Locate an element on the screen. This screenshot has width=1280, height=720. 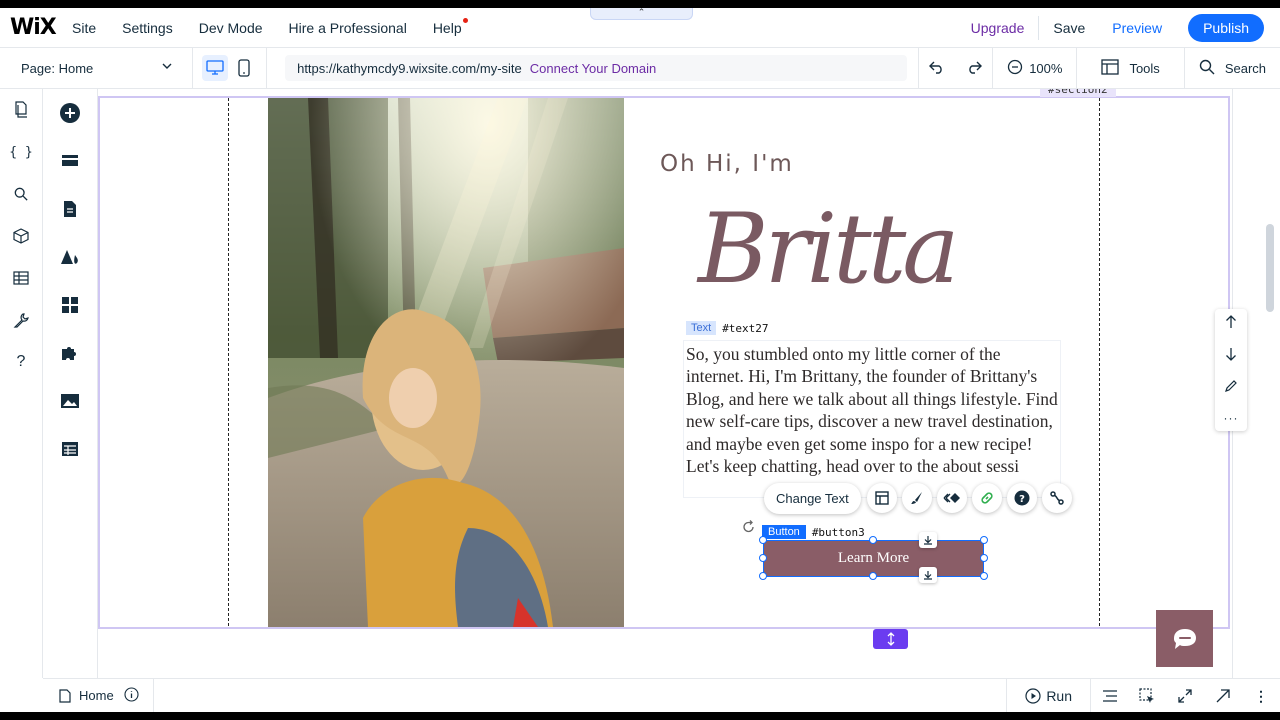
puzzle-icon is located at coordinates (70, 353).